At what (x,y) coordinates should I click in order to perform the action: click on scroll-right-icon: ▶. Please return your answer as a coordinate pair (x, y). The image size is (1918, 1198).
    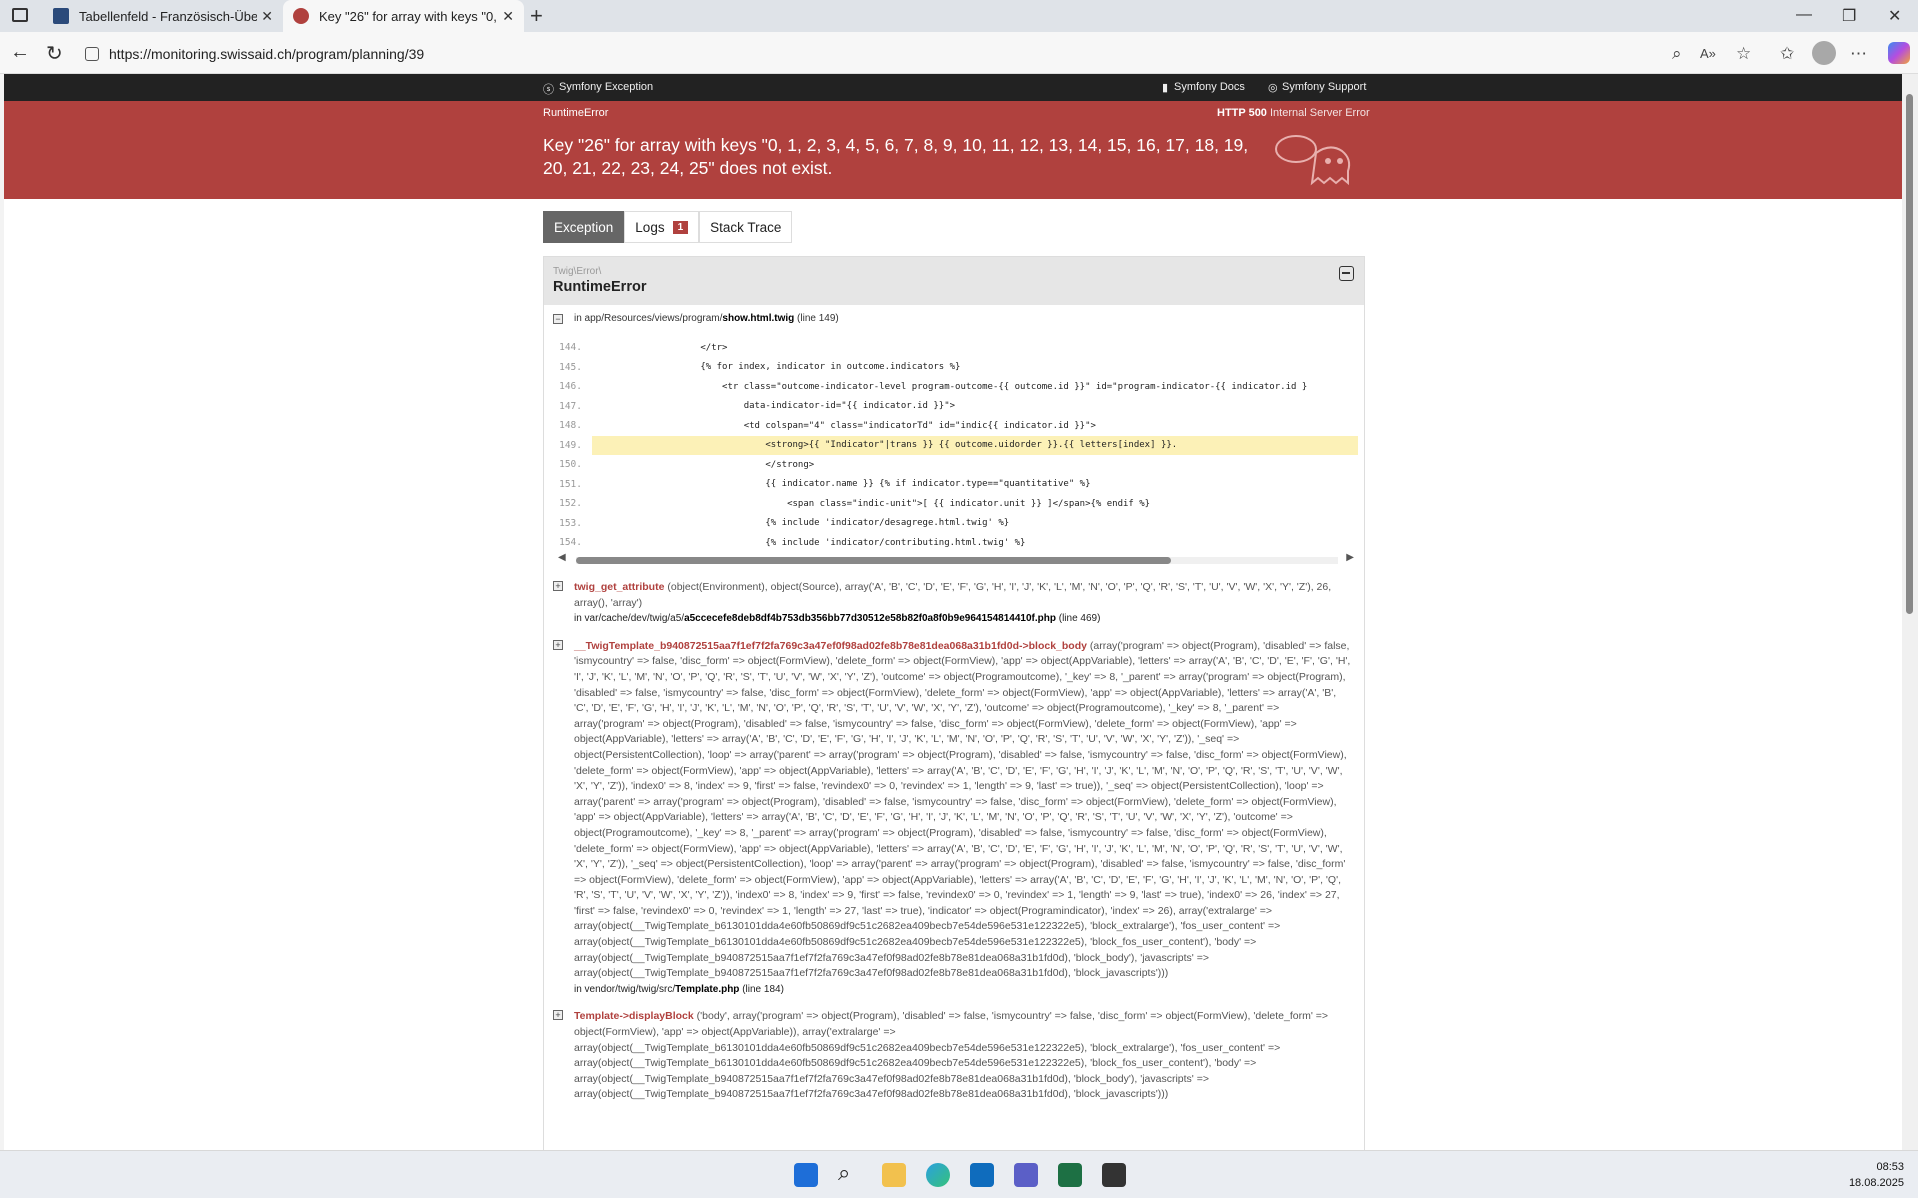
    Looking at the image, I should click on (1350, 557).